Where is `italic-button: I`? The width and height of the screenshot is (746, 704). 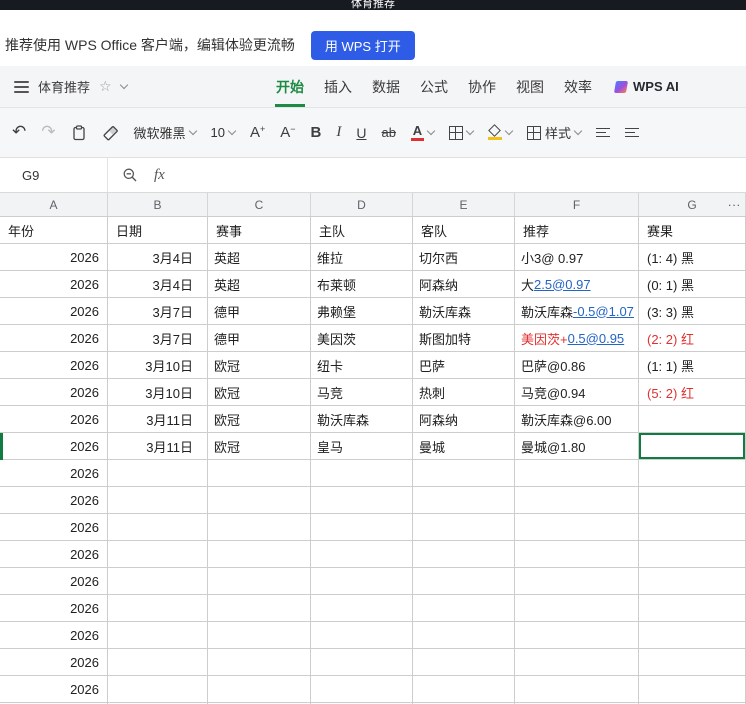
italic-button: I is located at coordinates (338, 132).